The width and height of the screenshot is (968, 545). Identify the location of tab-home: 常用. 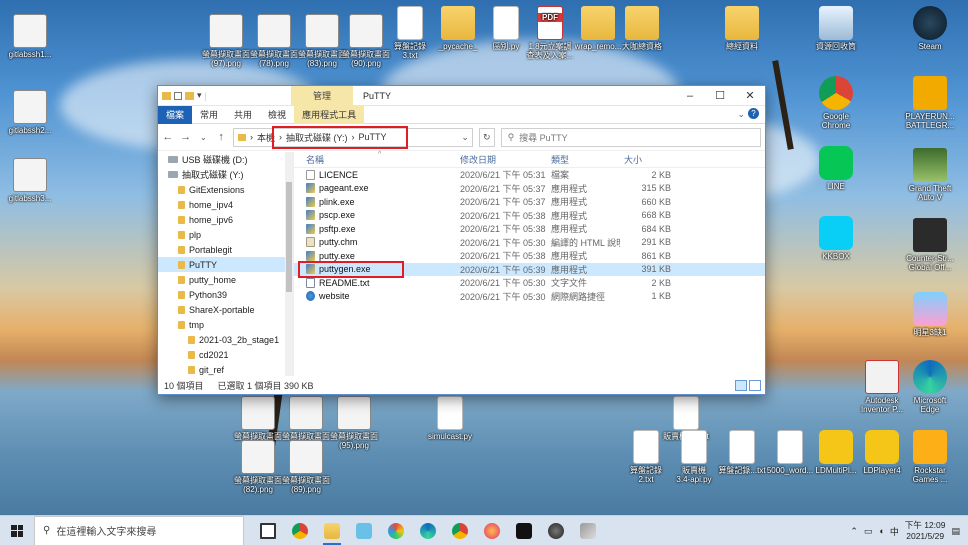
(209, 115).